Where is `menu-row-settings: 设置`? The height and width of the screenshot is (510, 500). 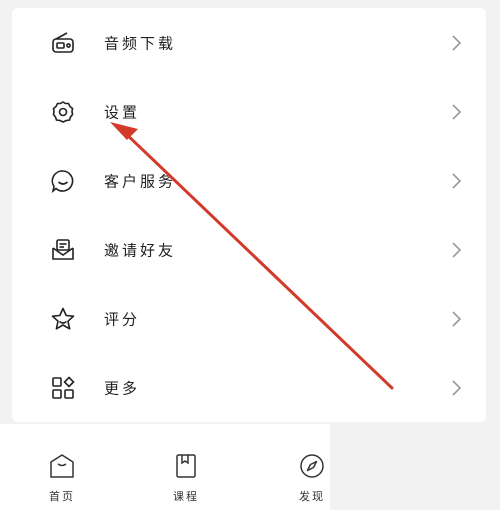
menu-row-settings: 设置 is located at coordinates (249, 111).